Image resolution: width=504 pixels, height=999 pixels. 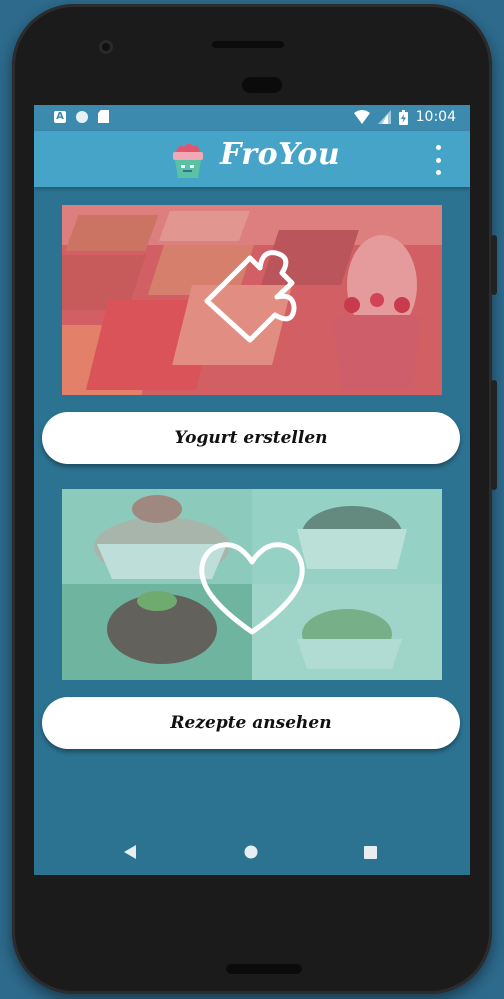 I want to click on recipes-image, so click(x=252, y=584).